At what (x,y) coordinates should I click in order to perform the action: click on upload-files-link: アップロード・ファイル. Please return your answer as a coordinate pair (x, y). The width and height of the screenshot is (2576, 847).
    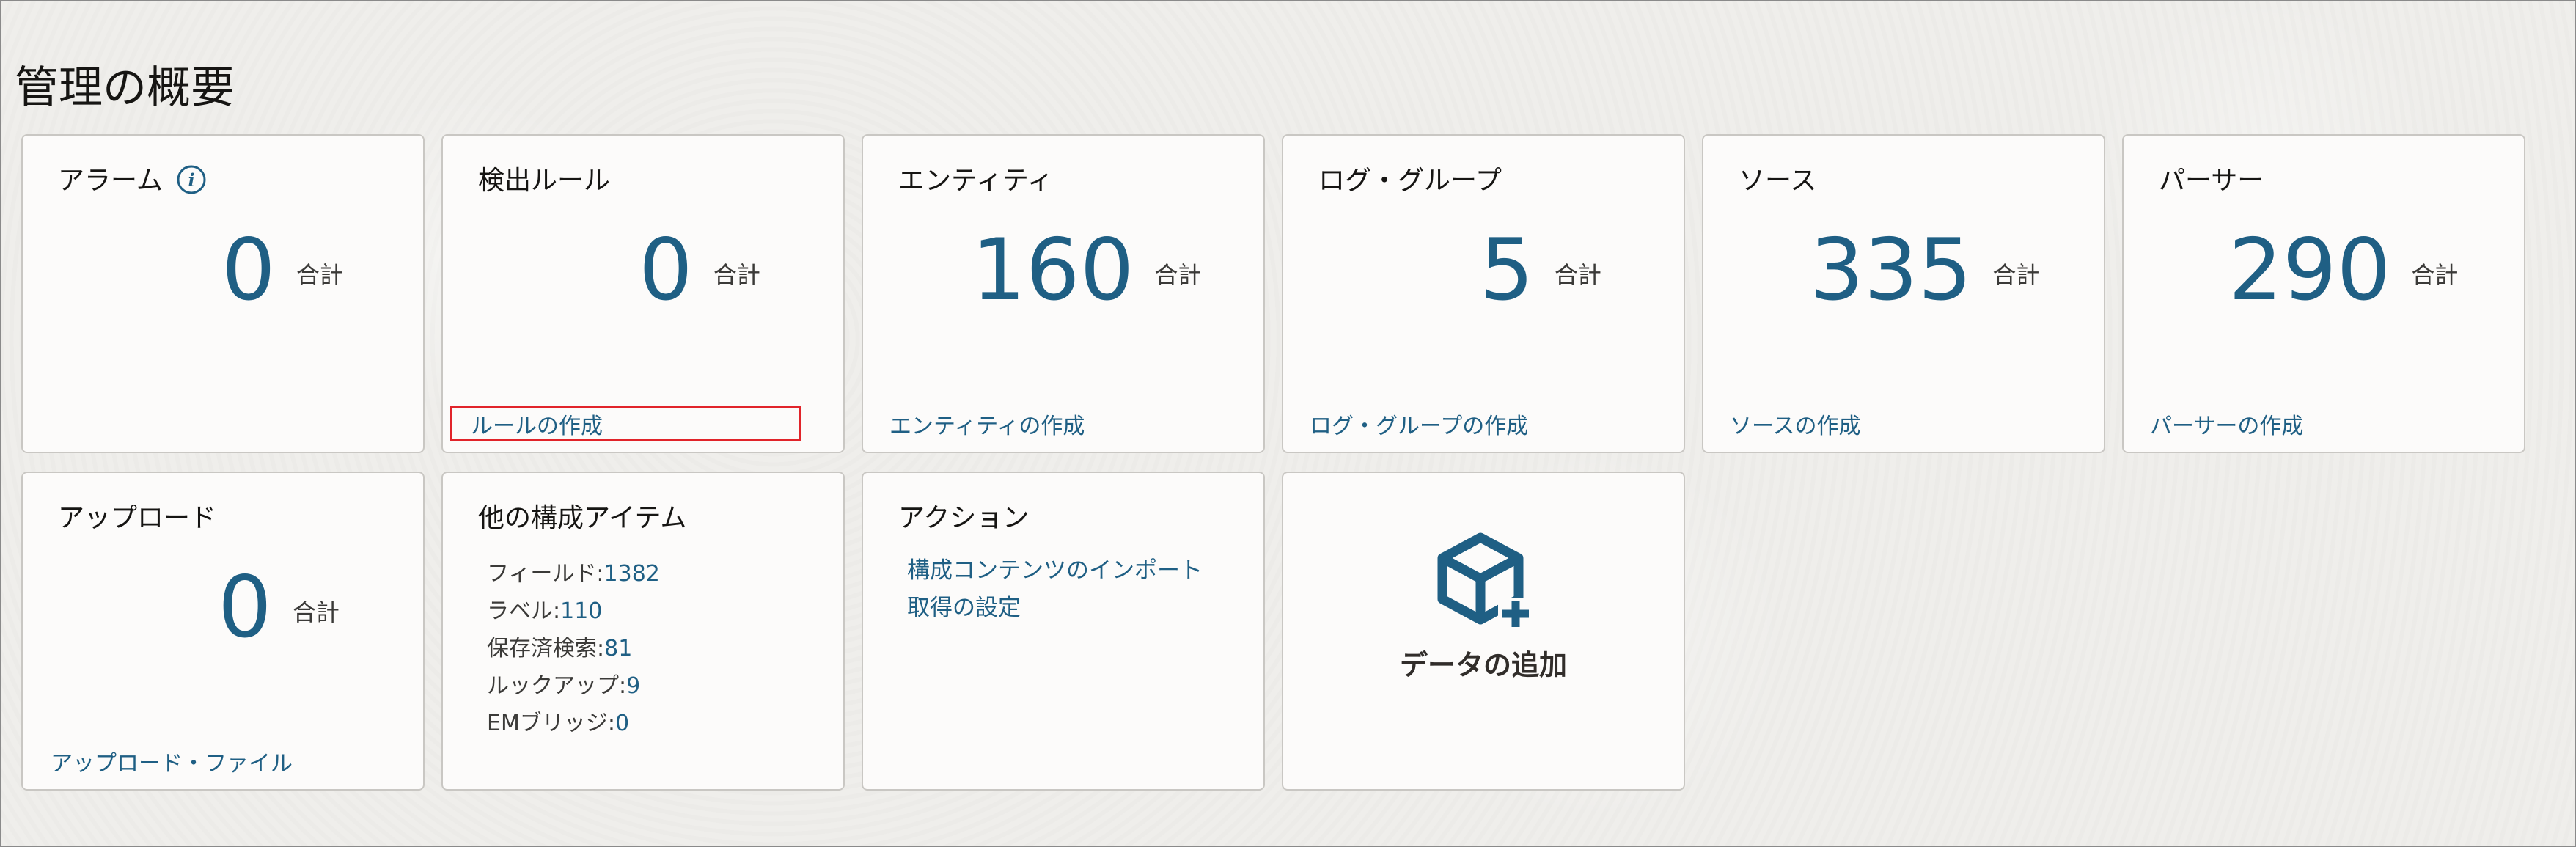
    Looking at the image, I should click on (172, 764).